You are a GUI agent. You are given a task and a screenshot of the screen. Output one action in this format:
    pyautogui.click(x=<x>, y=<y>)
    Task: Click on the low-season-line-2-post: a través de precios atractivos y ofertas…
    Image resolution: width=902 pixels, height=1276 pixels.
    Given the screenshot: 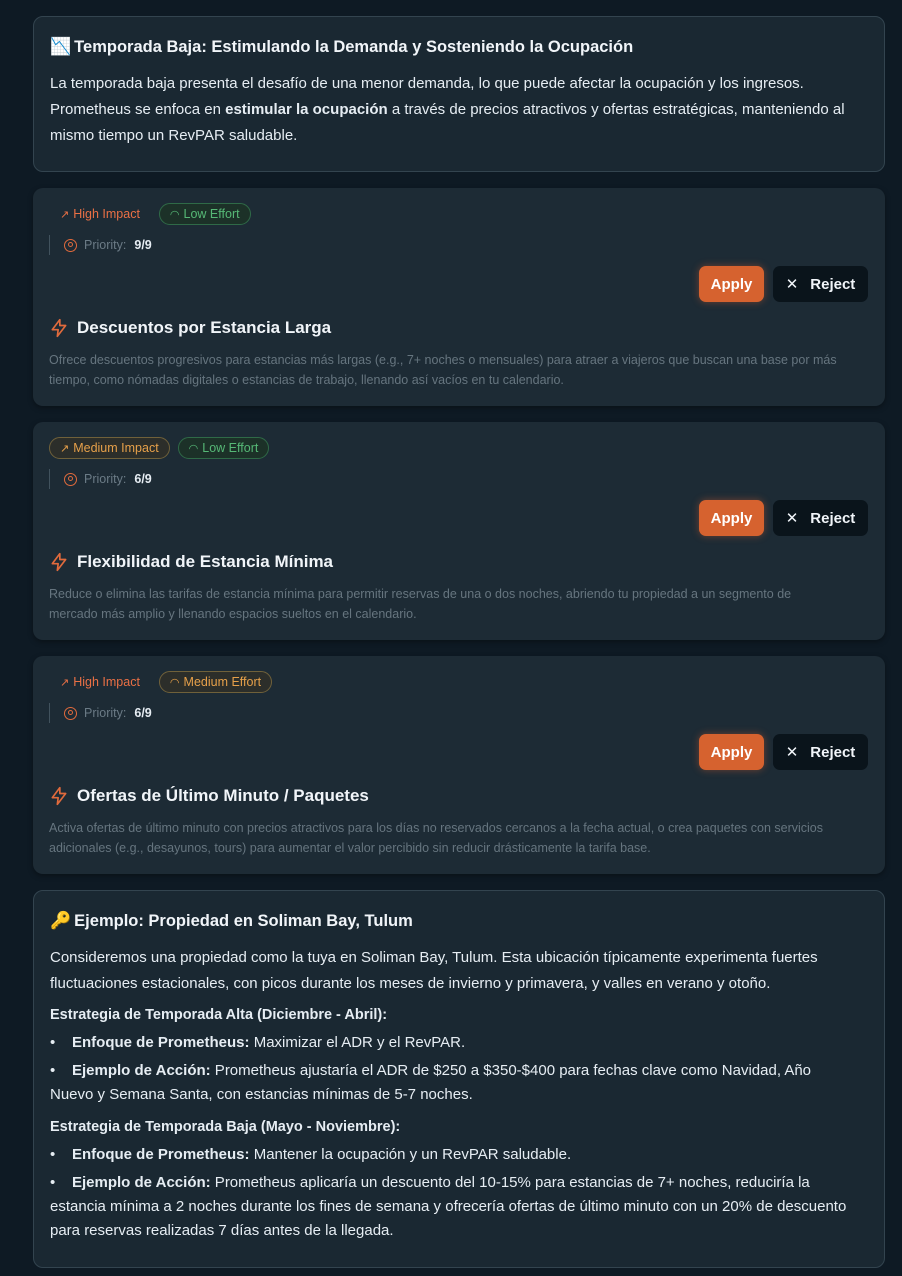 What is the action you would take?
    pyautogui.click(x=616, y=109)
    